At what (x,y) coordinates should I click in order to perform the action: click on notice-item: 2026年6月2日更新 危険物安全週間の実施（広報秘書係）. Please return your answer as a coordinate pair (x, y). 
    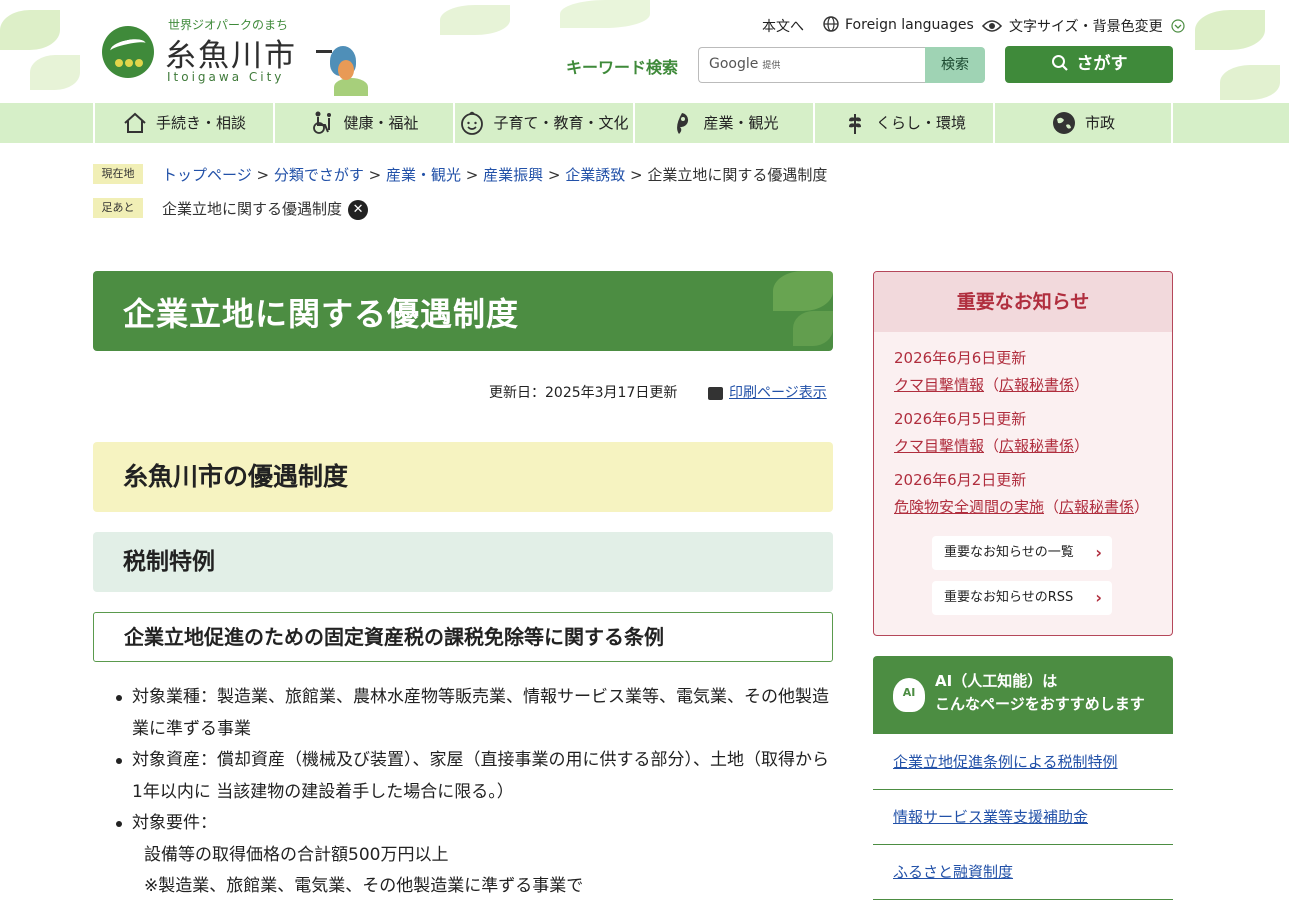
    Looking at the image, I should click on (1021, 494).